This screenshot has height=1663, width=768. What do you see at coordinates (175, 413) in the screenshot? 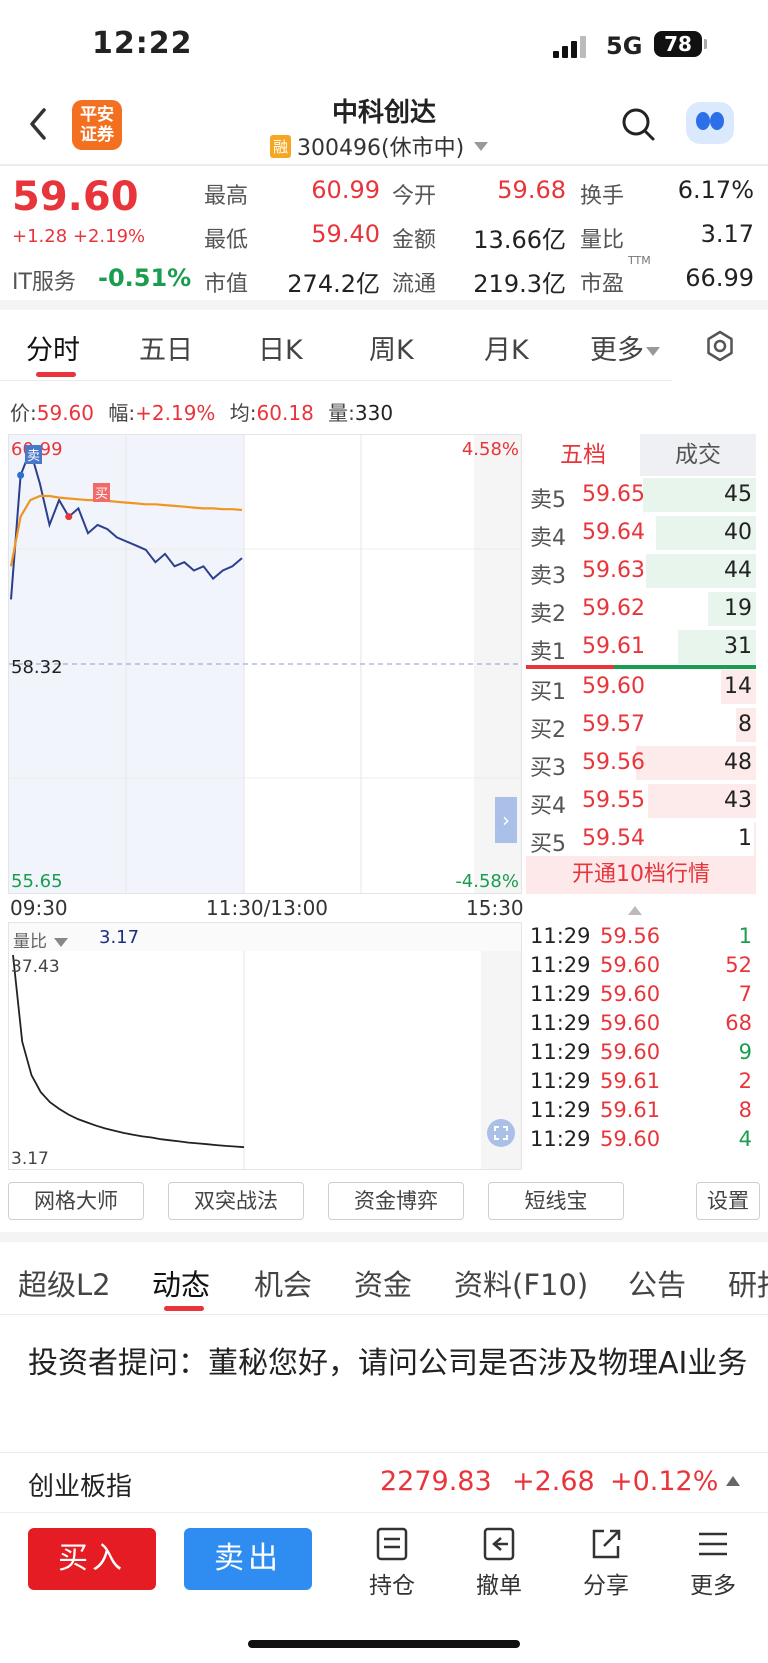
I see `info-amp: +2.19%` at bounding box center [175, 413].